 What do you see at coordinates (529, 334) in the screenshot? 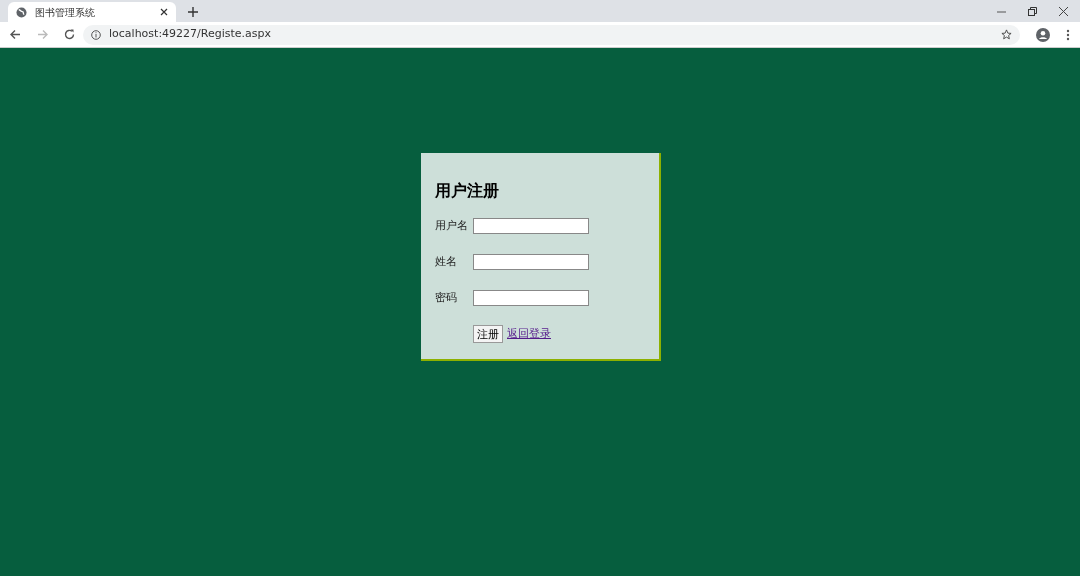
I see `back-to-login-link: 返回登录` at bounding box center [529, 334].